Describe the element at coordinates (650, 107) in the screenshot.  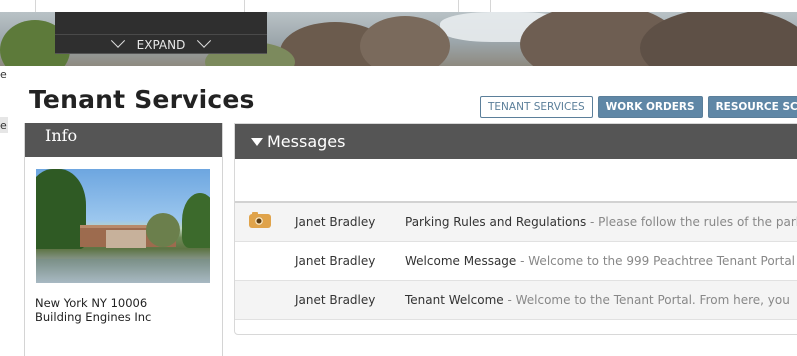
I see `tab-work-orders: WORK ORDERS` at that location.